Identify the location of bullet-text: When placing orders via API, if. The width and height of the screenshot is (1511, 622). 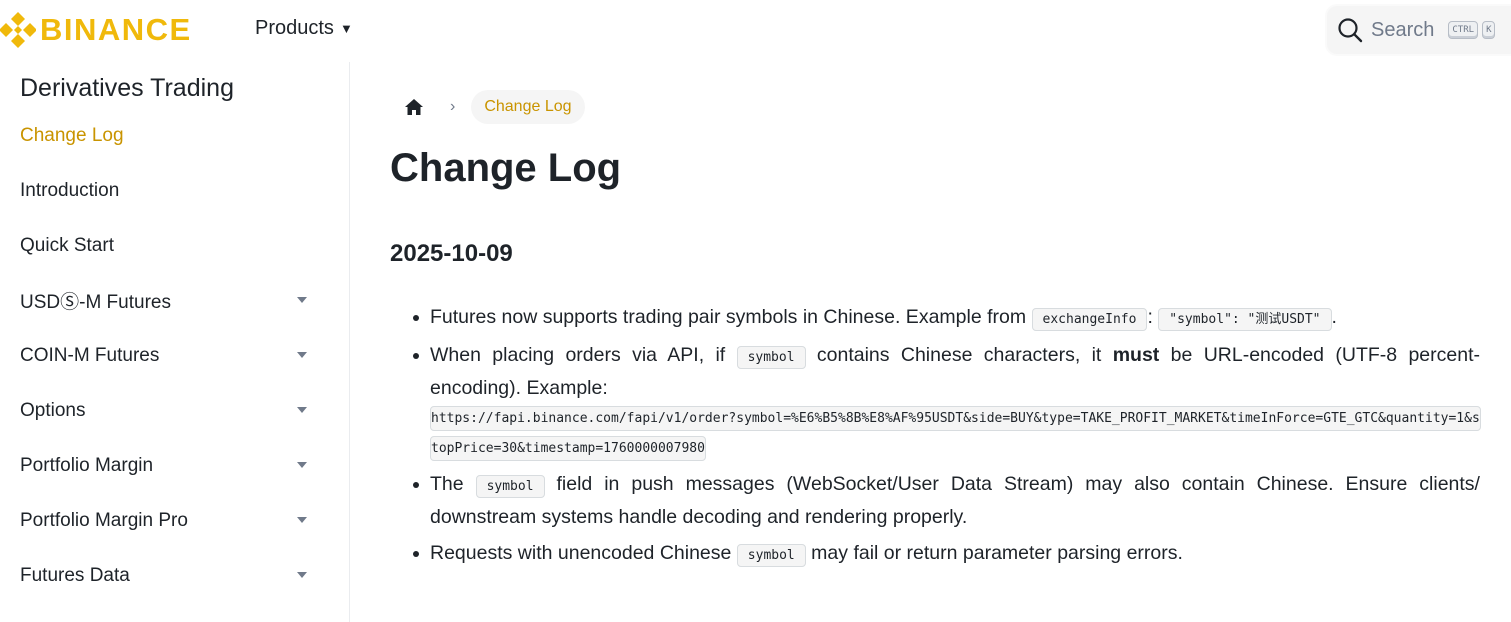
(583, 355).